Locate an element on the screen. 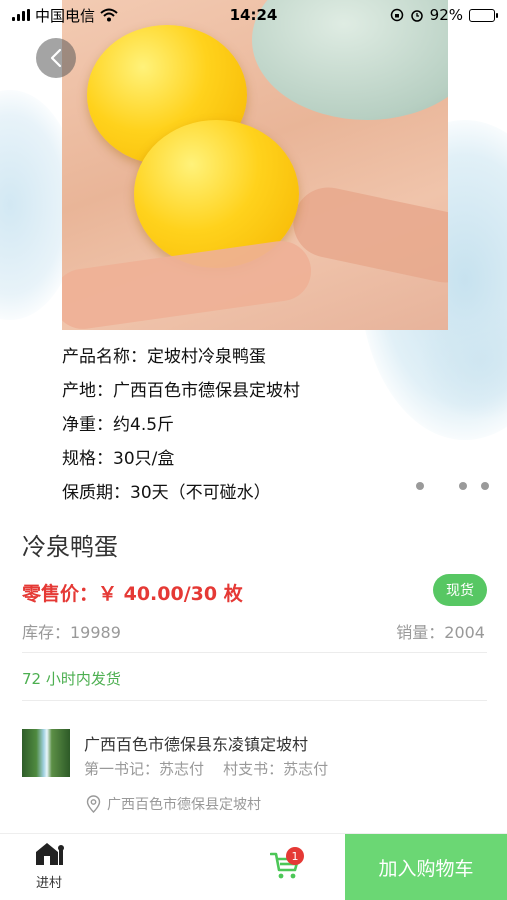 The width and height of the screenshot is (507, 900). cart-count-badge: 1 is located at coordinates (295, 856).